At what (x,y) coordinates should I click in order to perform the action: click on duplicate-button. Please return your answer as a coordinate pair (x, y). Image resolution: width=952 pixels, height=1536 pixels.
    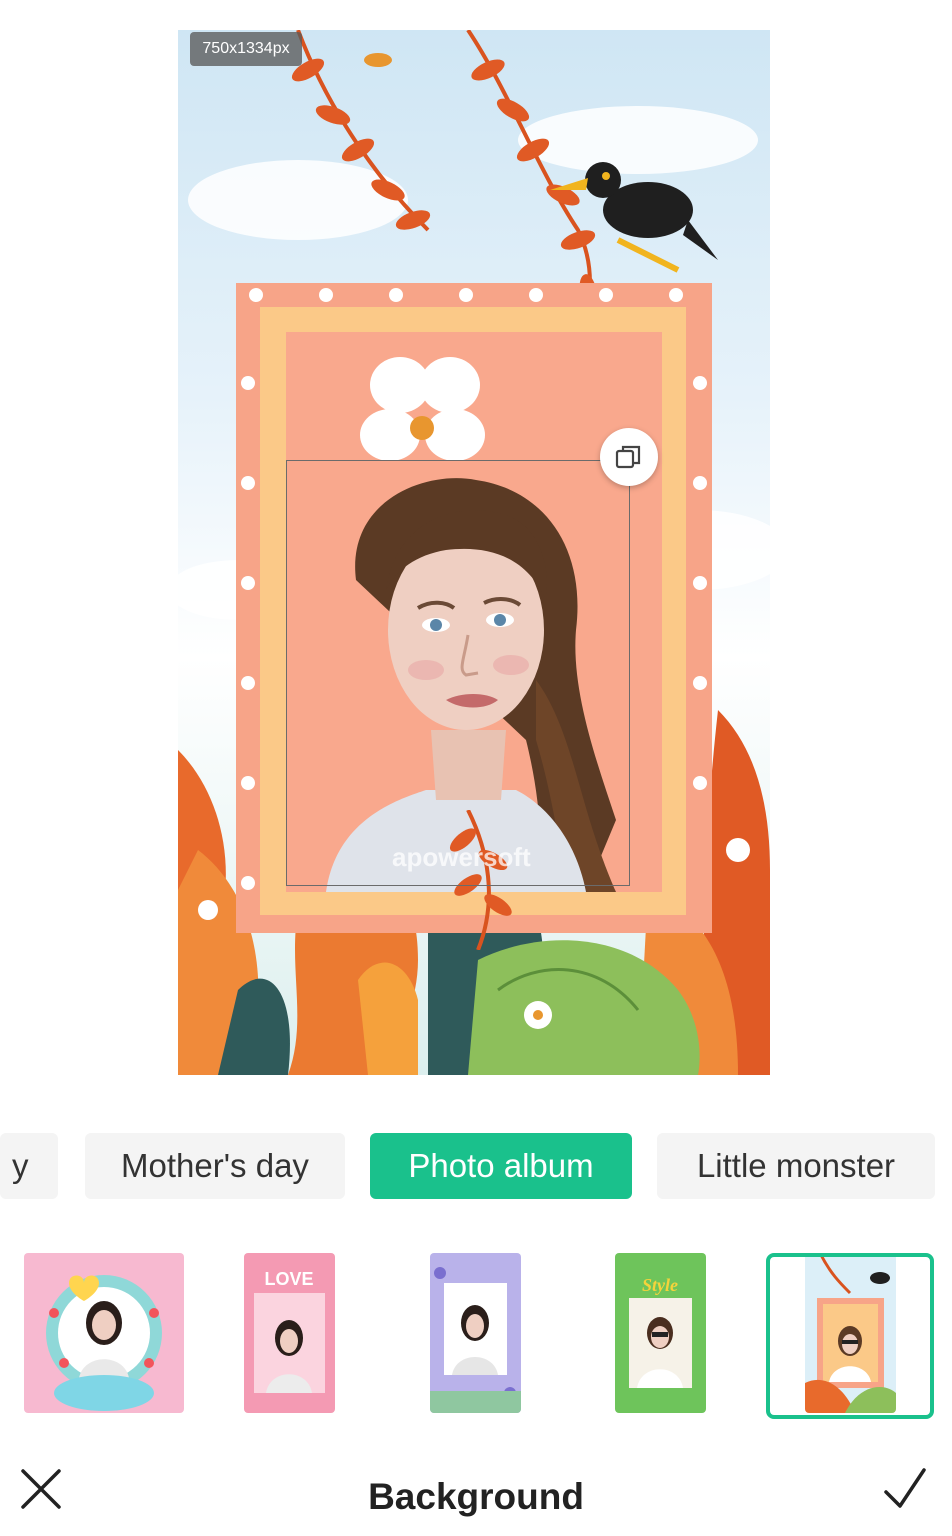
    Looking at the image, I should click on (629, 457).